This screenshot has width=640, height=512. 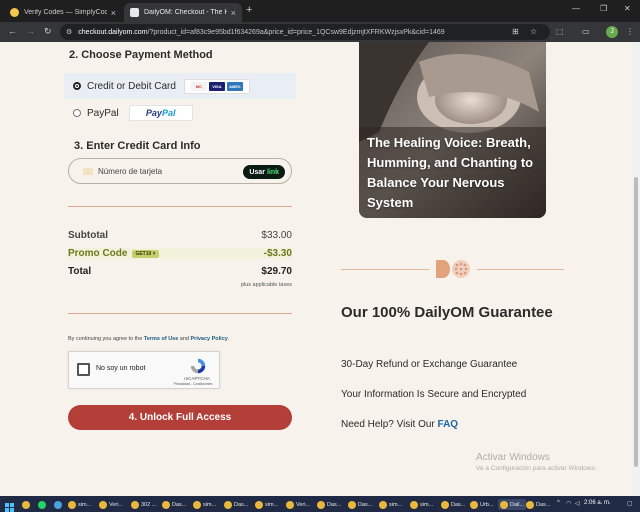 I want to click on system-clock: 2:06 a. m., so click(x=597, y=503).